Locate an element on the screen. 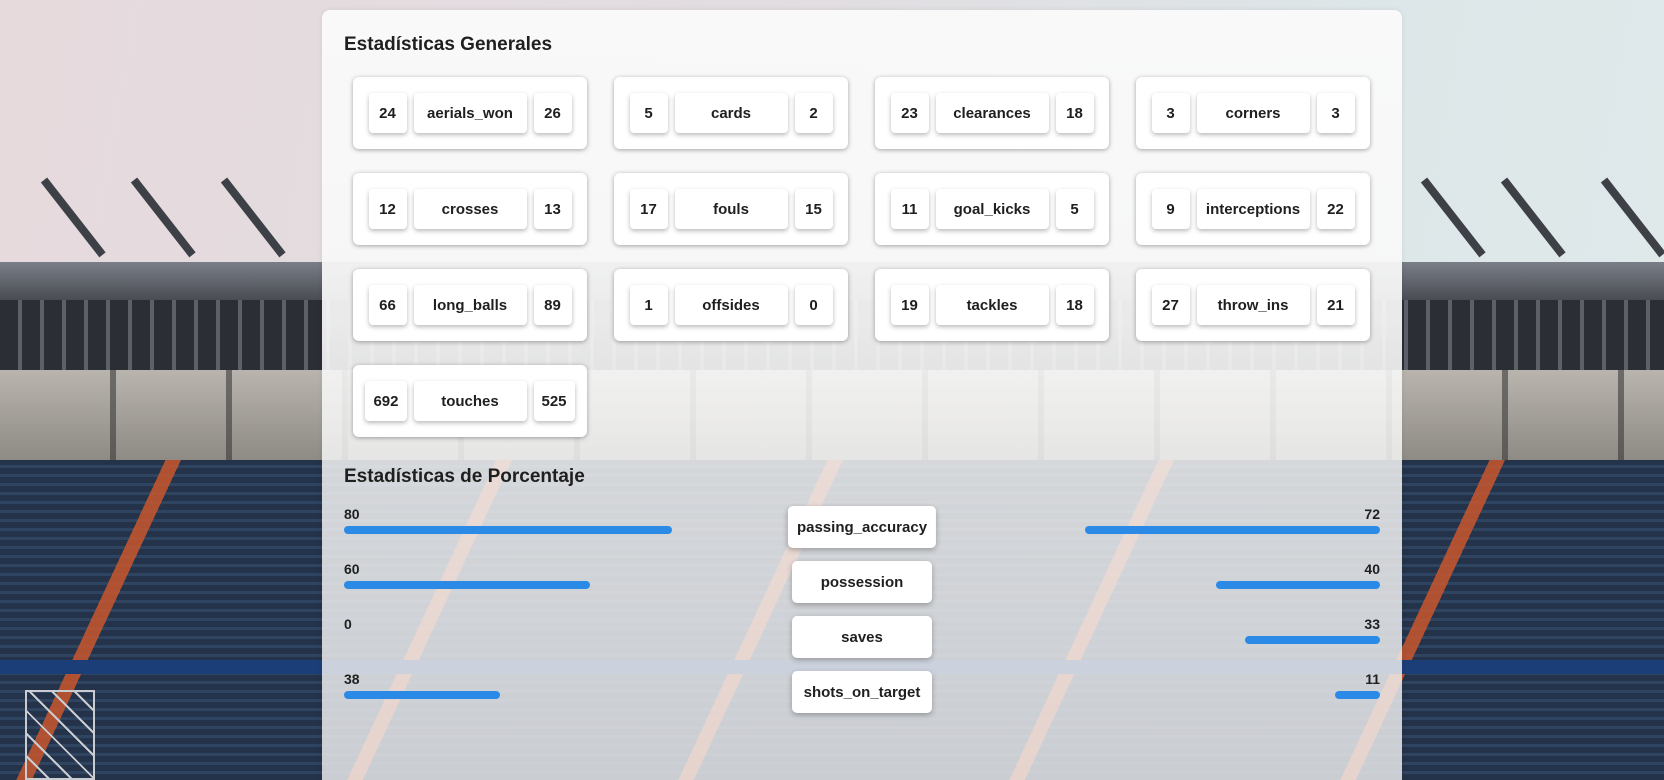 The image size is (1664, 780). home-value: 66 is located at coordinates (387, 305).